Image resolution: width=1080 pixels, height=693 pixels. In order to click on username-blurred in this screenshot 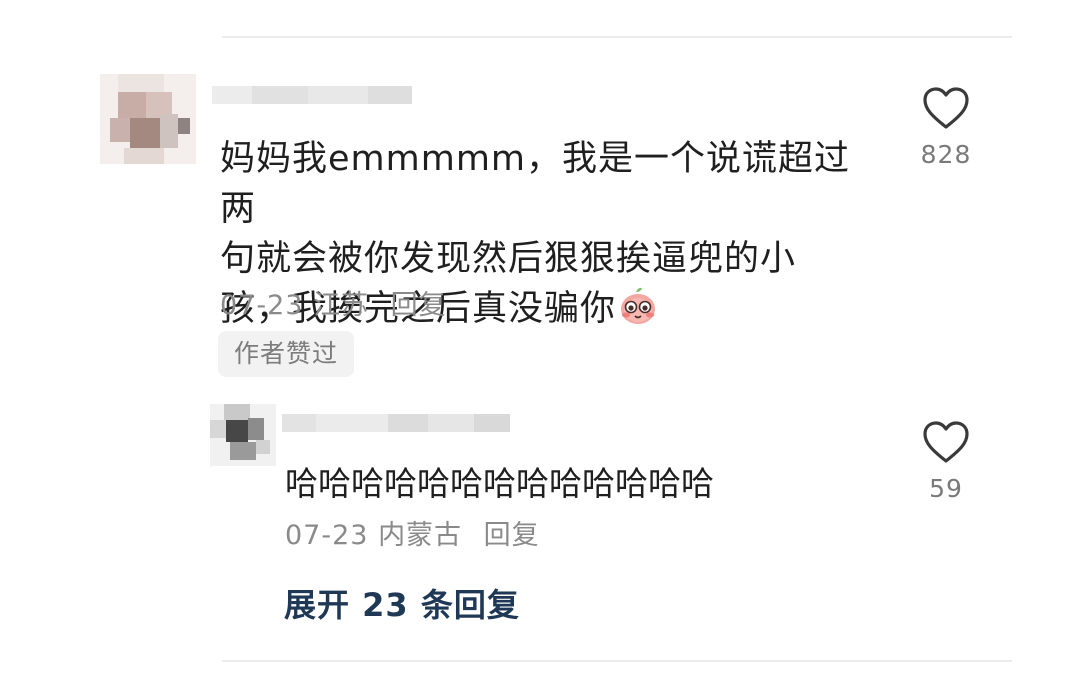, I will do `click(317, 95)`.